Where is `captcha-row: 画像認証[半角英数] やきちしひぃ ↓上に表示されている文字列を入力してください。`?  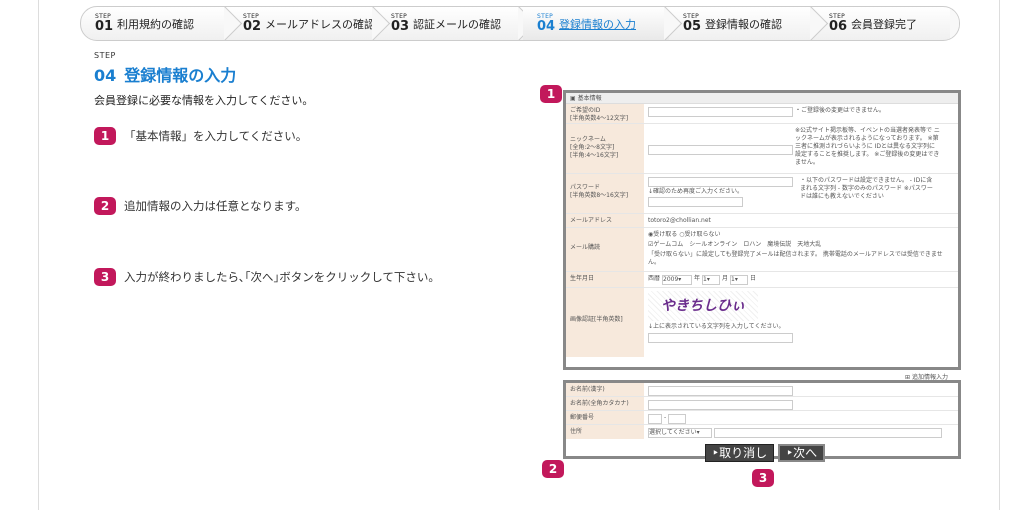
captcha-row: 画像認証[半角英数] やきちしひぃ ↓上に表示されている文字列を入力してください。 is located at coordinates (762, 322).